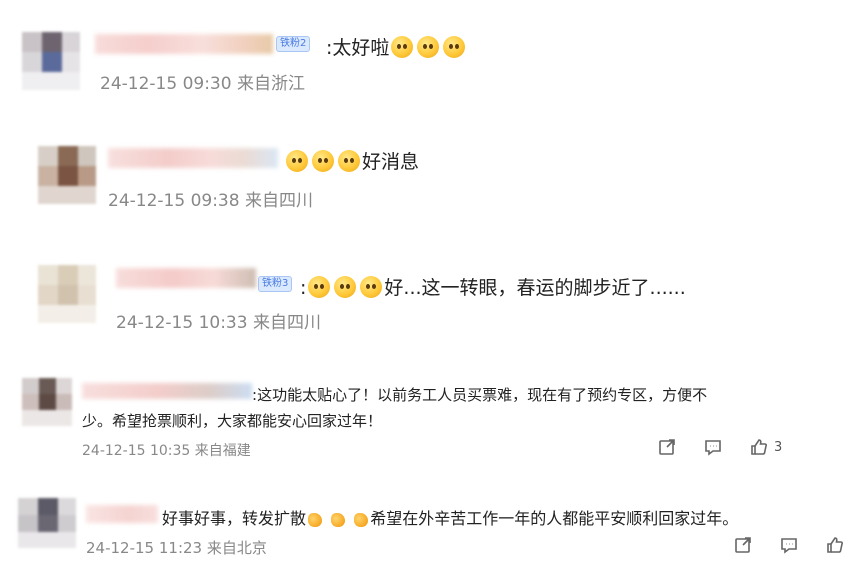 The image size is (850, 571). What do you see at coordinates (775, 545) in the screenshot?
I see `comment-actions` at bounding box center [775, 545].